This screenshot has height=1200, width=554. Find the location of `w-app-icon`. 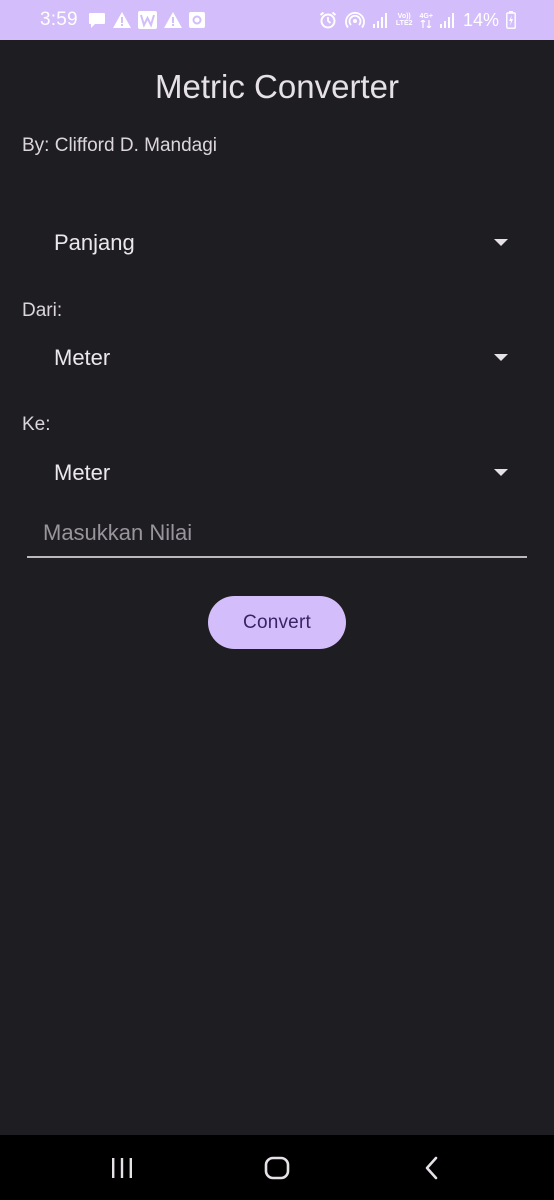

w-app-icon is located at coordinates (147, 20).